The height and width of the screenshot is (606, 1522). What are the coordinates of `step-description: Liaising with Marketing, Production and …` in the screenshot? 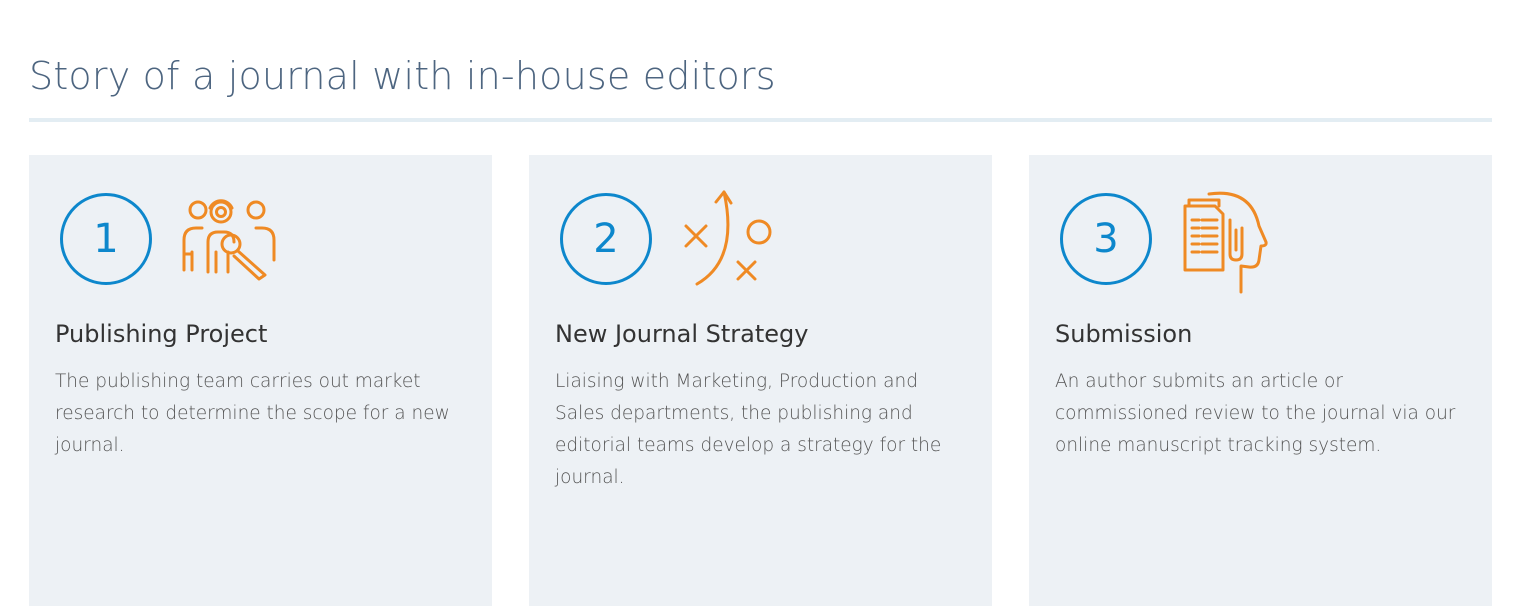 It's located at (748, 429).